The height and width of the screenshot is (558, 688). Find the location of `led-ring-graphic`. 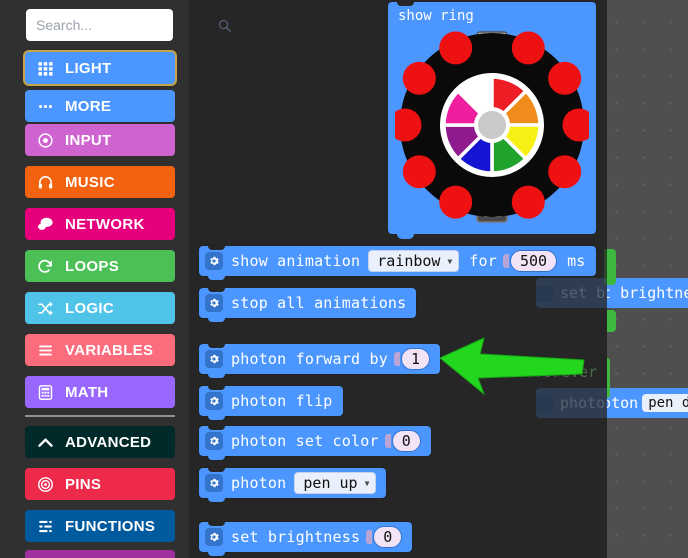

led-ring-graphic is located at coordinates (492, 127).